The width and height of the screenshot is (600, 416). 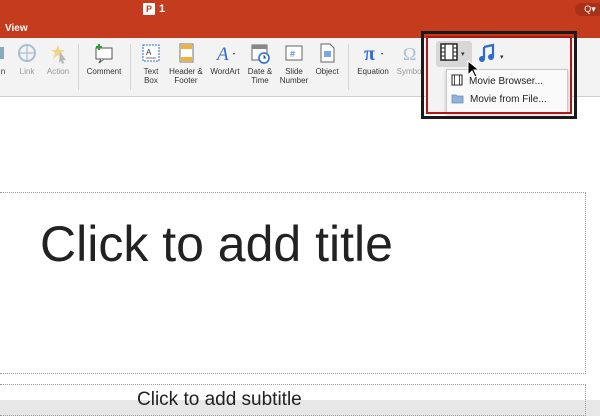 I want to click on subtitle-placeholder-text: Click to add subtitle, so click(x=219, y=399).